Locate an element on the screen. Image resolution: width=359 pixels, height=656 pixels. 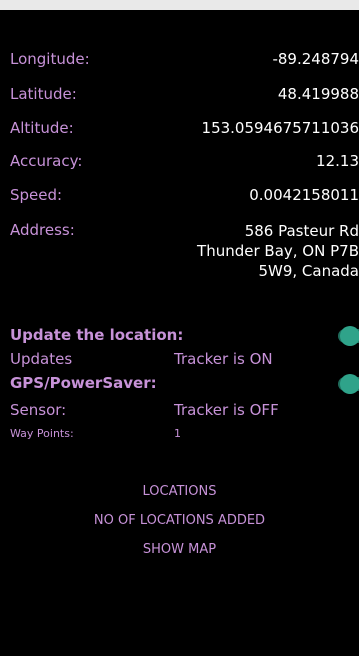
longitude-value: -89.248794 is located at coordinates (315, 59).